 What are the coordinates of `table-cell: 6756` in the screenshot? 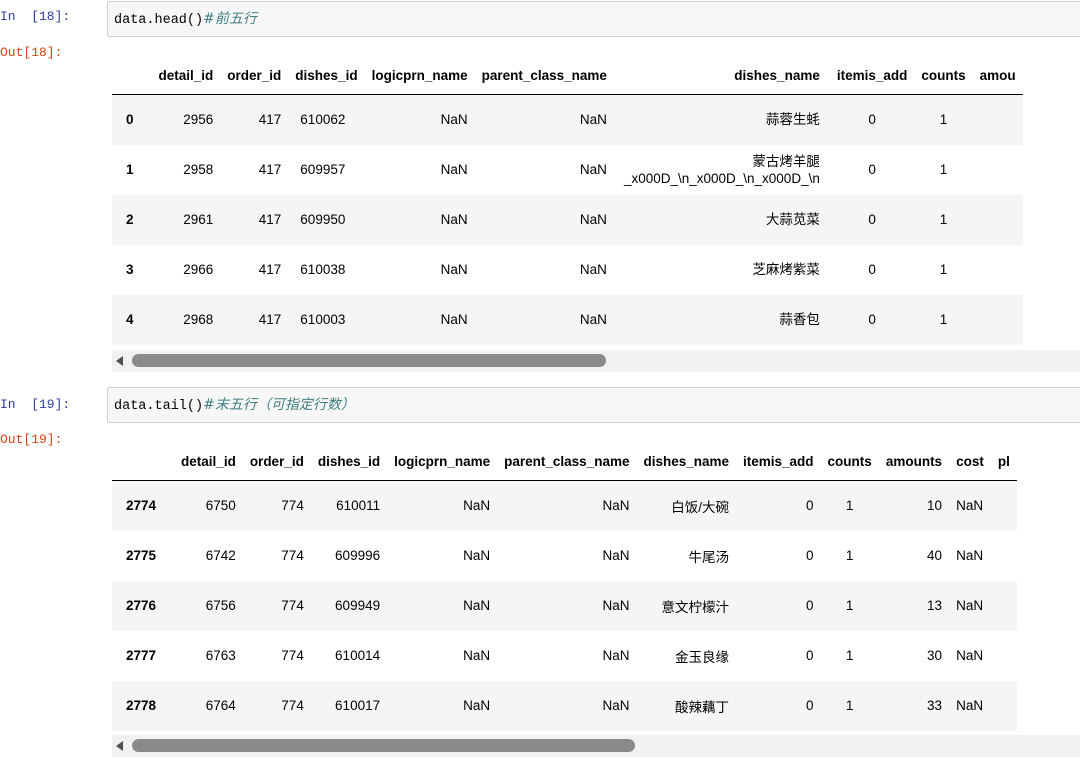 It's located at (220, 605).